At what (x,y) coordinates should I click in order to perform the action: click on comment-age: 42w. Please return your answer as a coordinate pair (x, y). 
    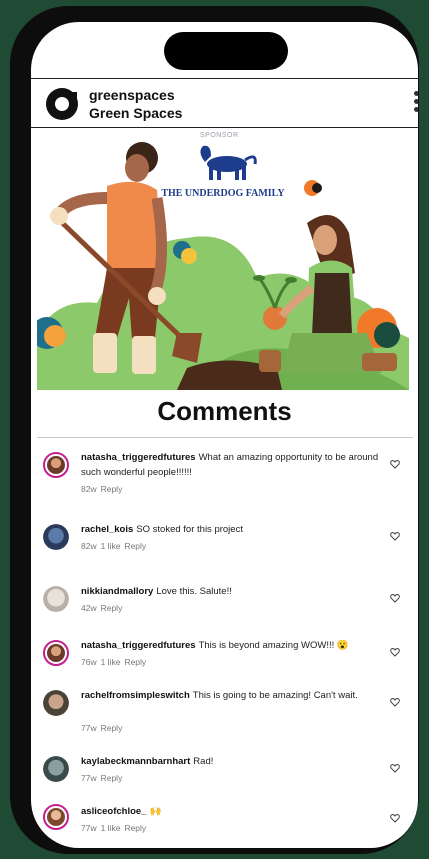
    Looking at the image, I should click on (89, 608).